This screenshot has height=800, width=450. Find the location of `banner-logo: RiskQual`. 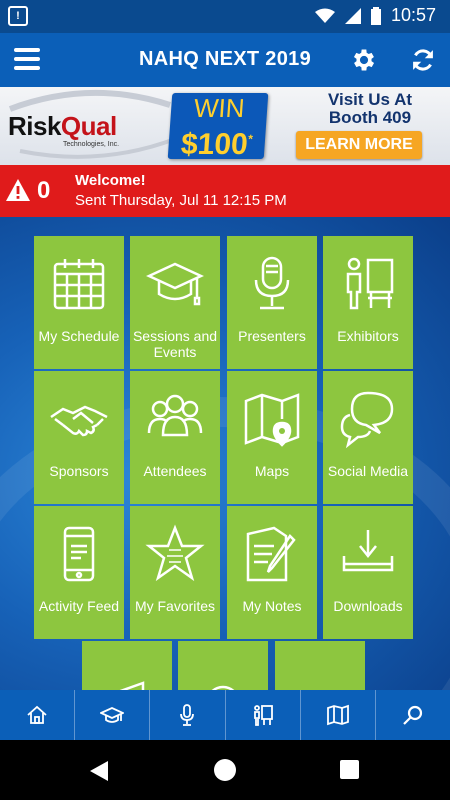

banner-logo: RiskQual is located at coordinates (62, 126).